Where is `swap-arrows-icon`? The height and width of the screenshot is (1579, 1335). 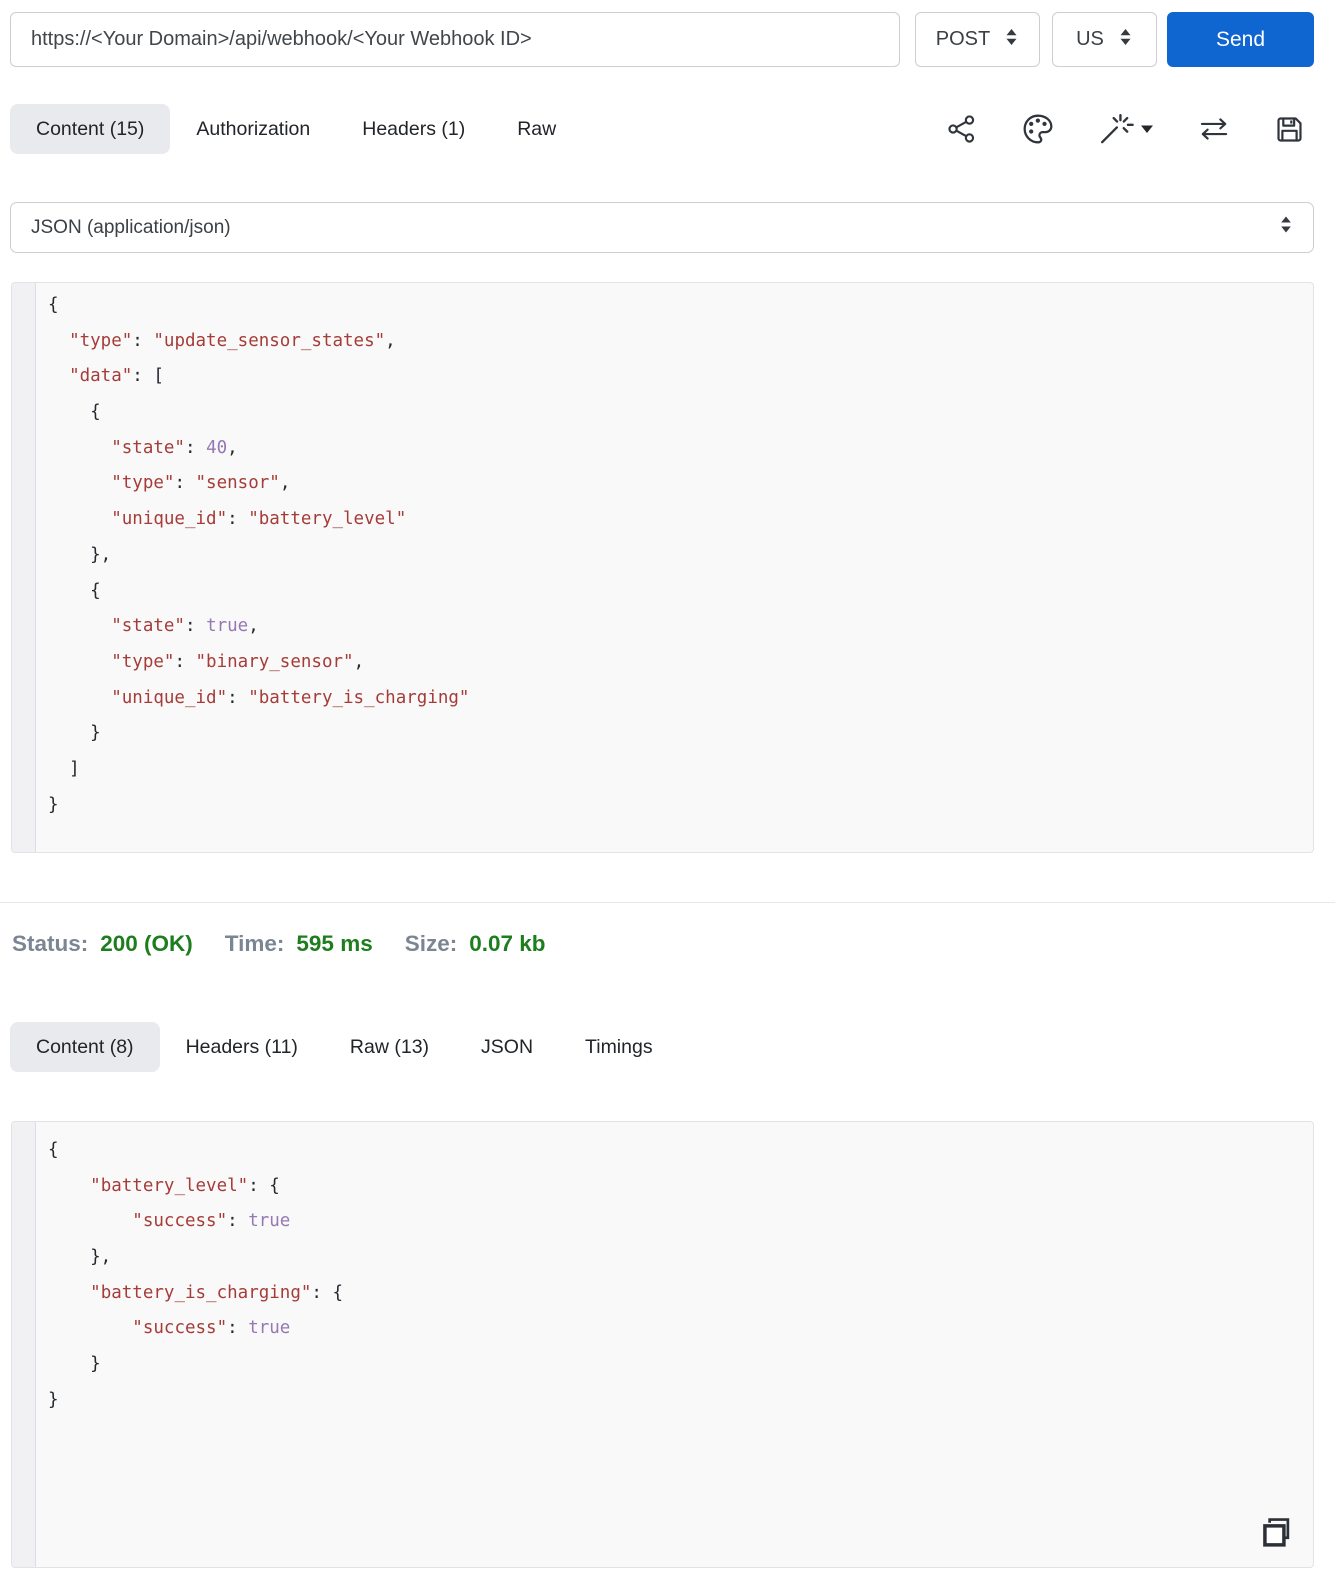
swap-arrows-icon is located at coordinates (1214, 129).